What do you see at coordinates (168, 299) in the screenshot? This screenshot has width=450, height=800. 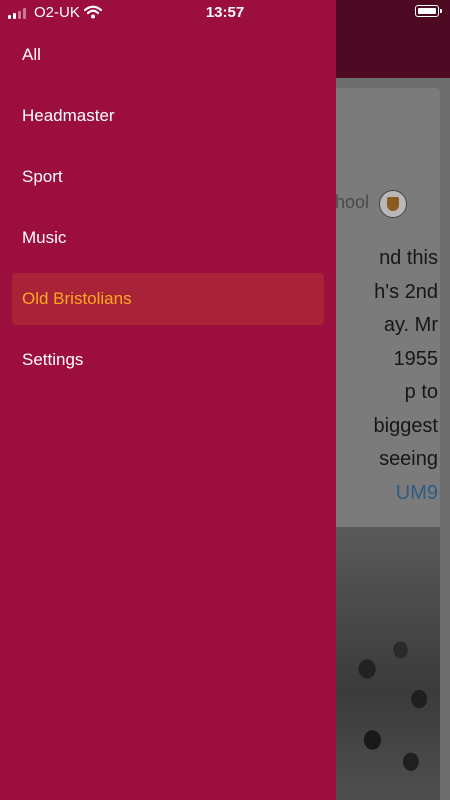 I see `menu-item-old-bristolians: Old Bristolians` at bounding box center [168, 299].